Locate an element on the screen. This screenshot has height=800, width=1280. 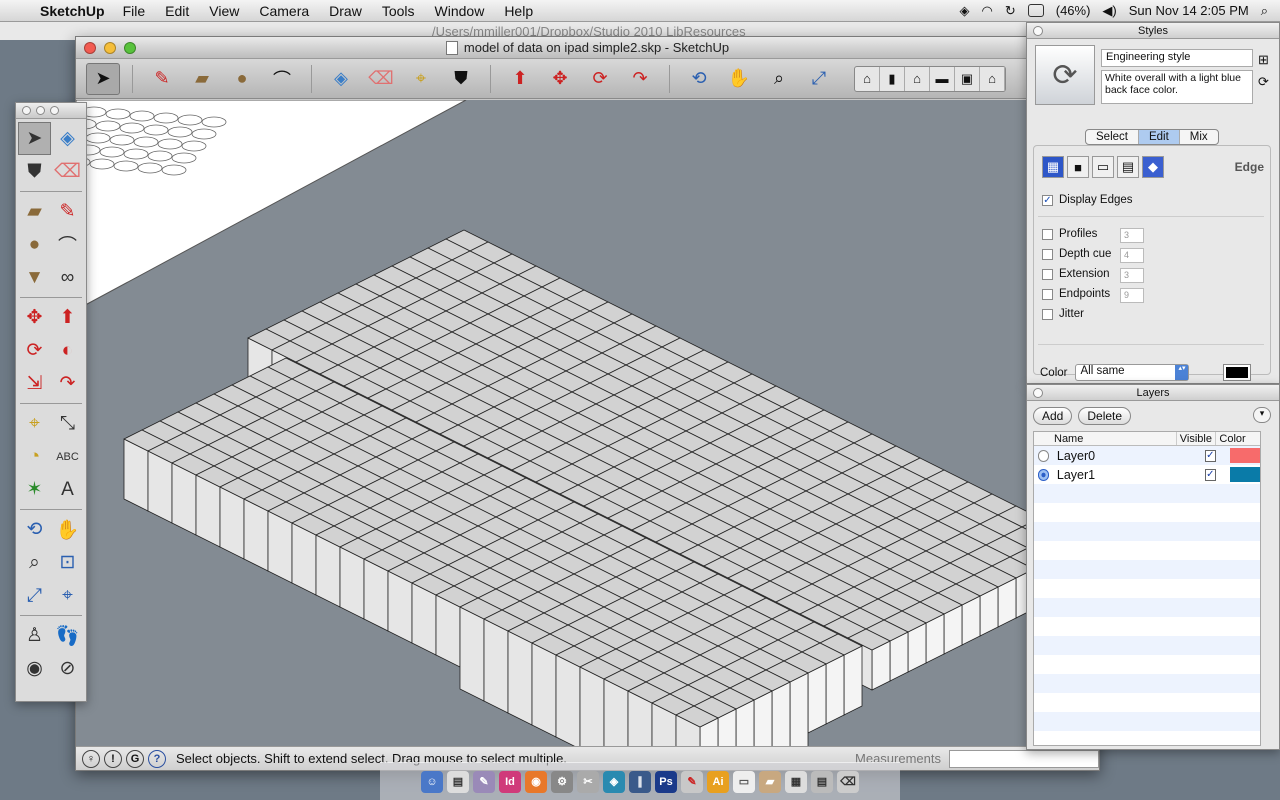
axes-tool-icon: ✶ is located at coordinates (34, 489).